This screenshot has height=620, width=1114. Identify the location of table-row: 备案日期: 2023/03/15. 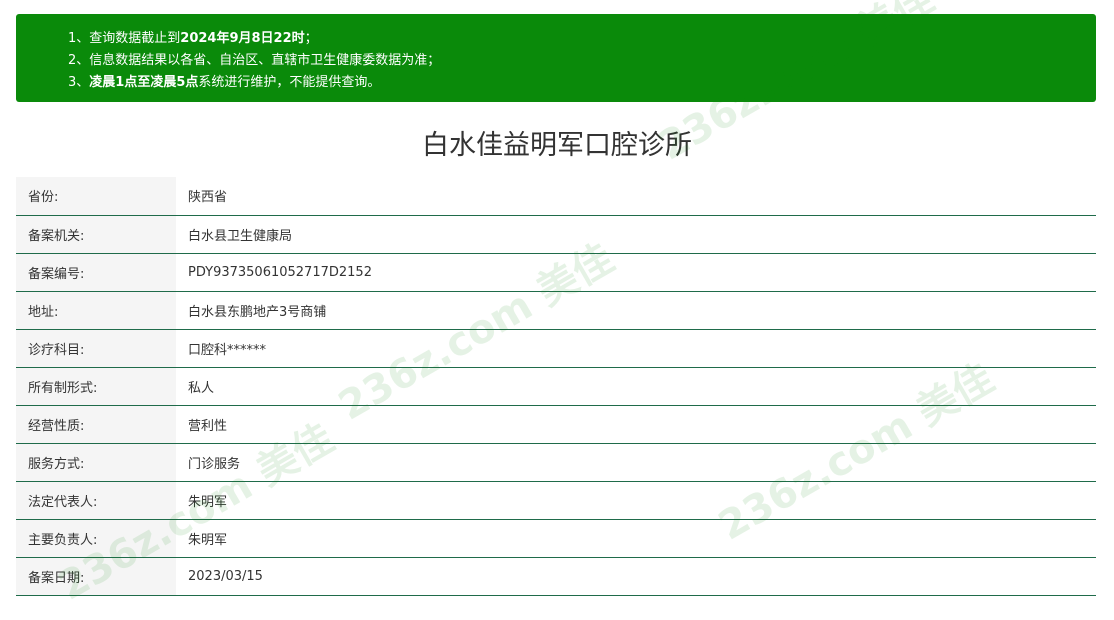
(556, 576).